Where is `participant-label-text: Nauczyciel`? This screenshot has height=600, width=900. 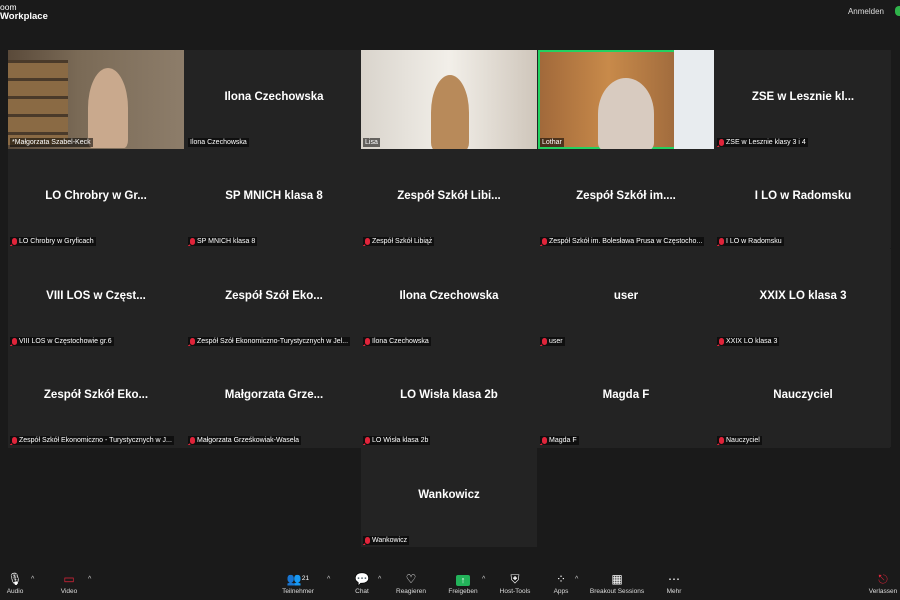
participant-label-text: Nauczyciel is located at coordinates (743, 440).